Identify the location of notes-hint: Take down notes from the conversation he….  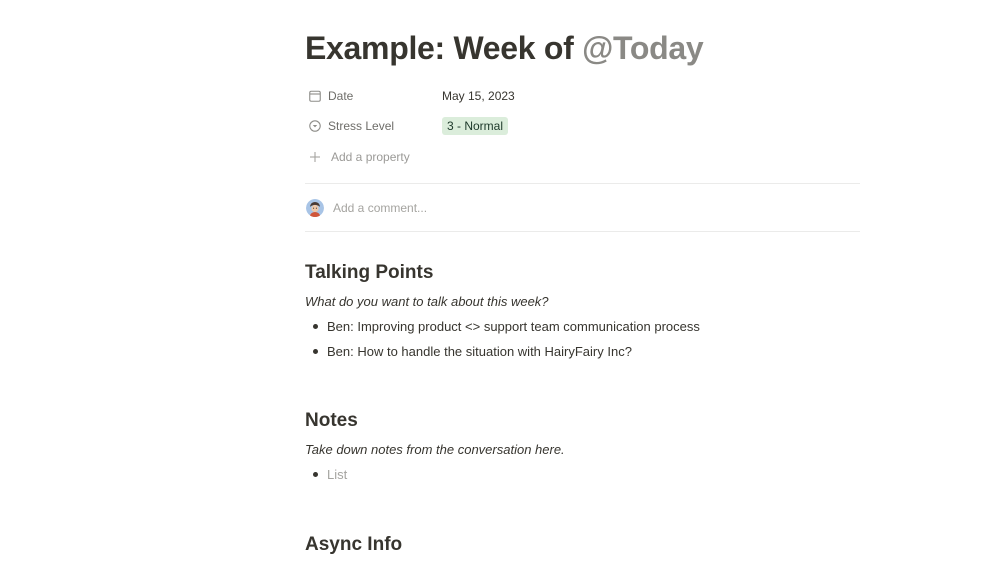
(435, 449).